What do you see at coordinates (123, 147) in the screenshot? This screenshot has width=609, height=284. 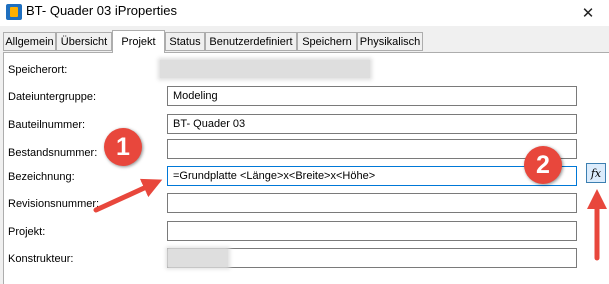 I see `annotation-badge-1: 1` at bounding box center [123, 147].